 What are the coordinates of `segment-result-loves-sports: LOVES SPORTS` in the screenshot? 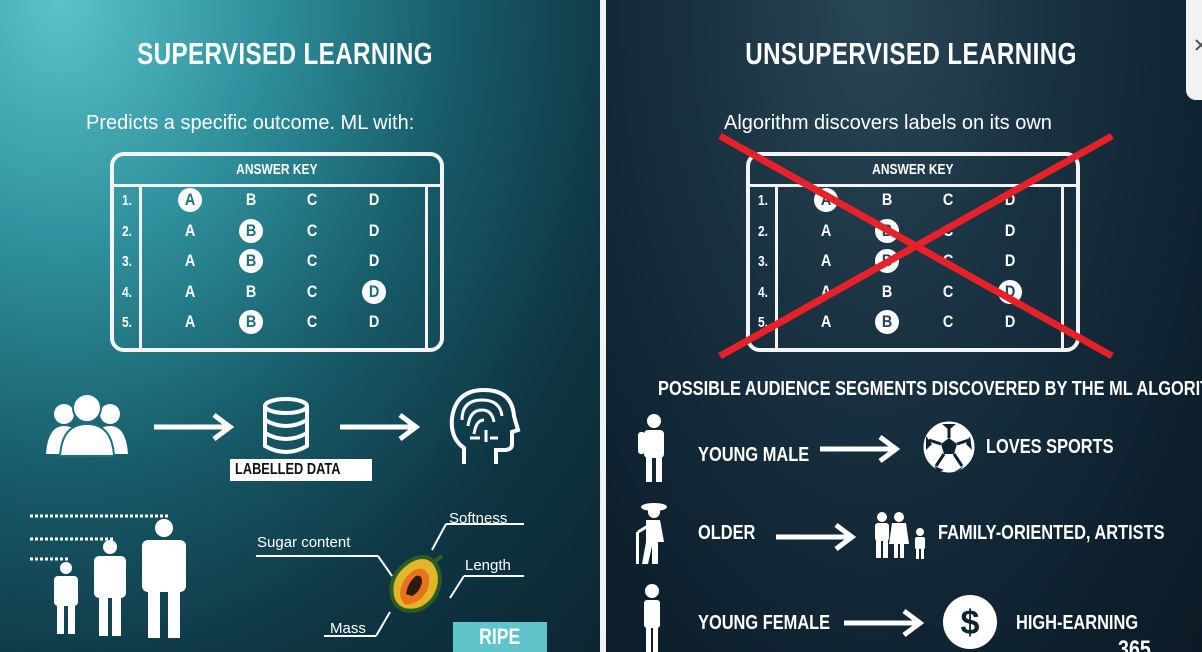 It's located at (1050, 447).